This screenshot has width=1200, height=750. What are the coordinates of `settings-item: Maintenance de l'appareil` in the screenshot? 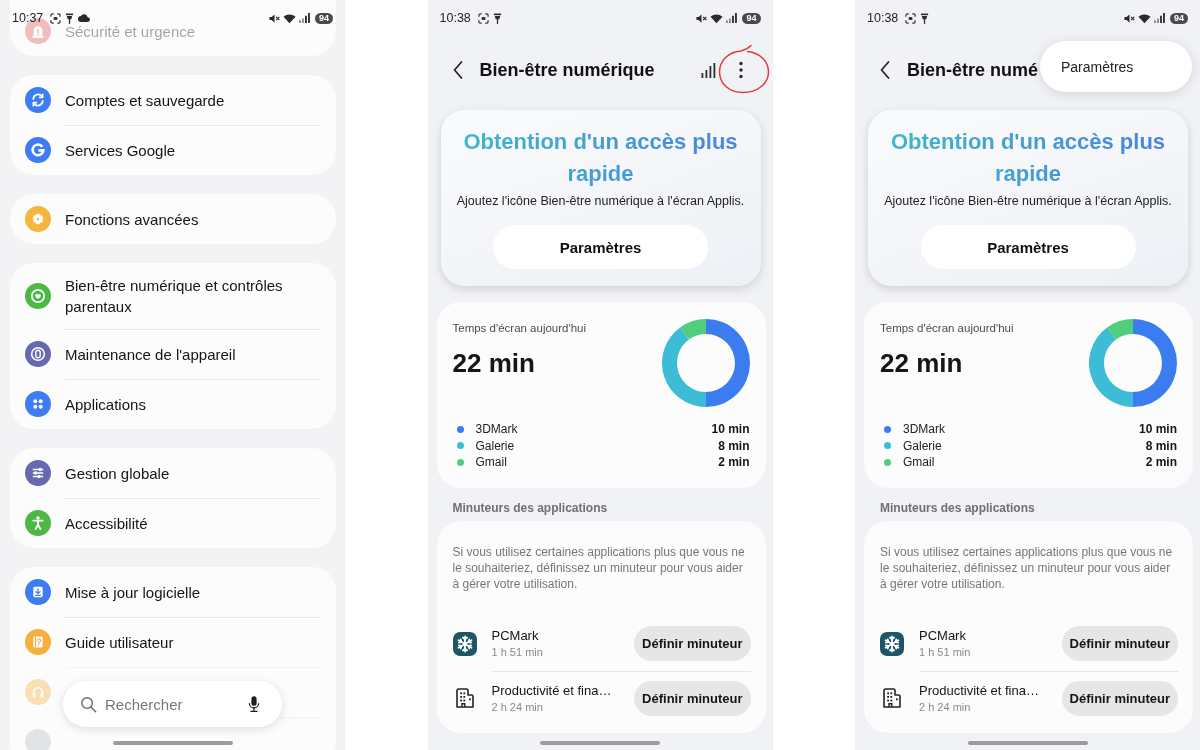 It's located at (150, 354).